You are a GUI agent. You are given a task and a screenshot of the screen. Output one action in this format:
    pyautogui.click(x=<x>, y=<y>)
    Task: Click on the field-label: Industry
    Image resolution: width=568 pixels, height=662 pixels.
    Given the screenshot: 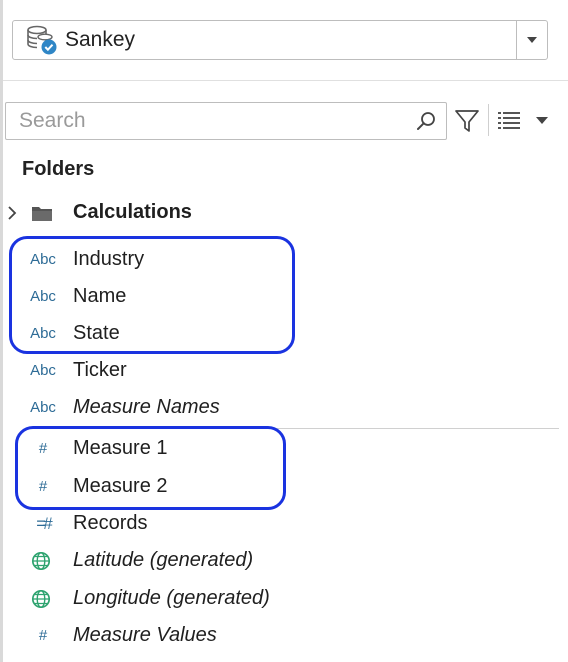 What is the action you would take?
    pyautogui.click(x=109, y=259)
    